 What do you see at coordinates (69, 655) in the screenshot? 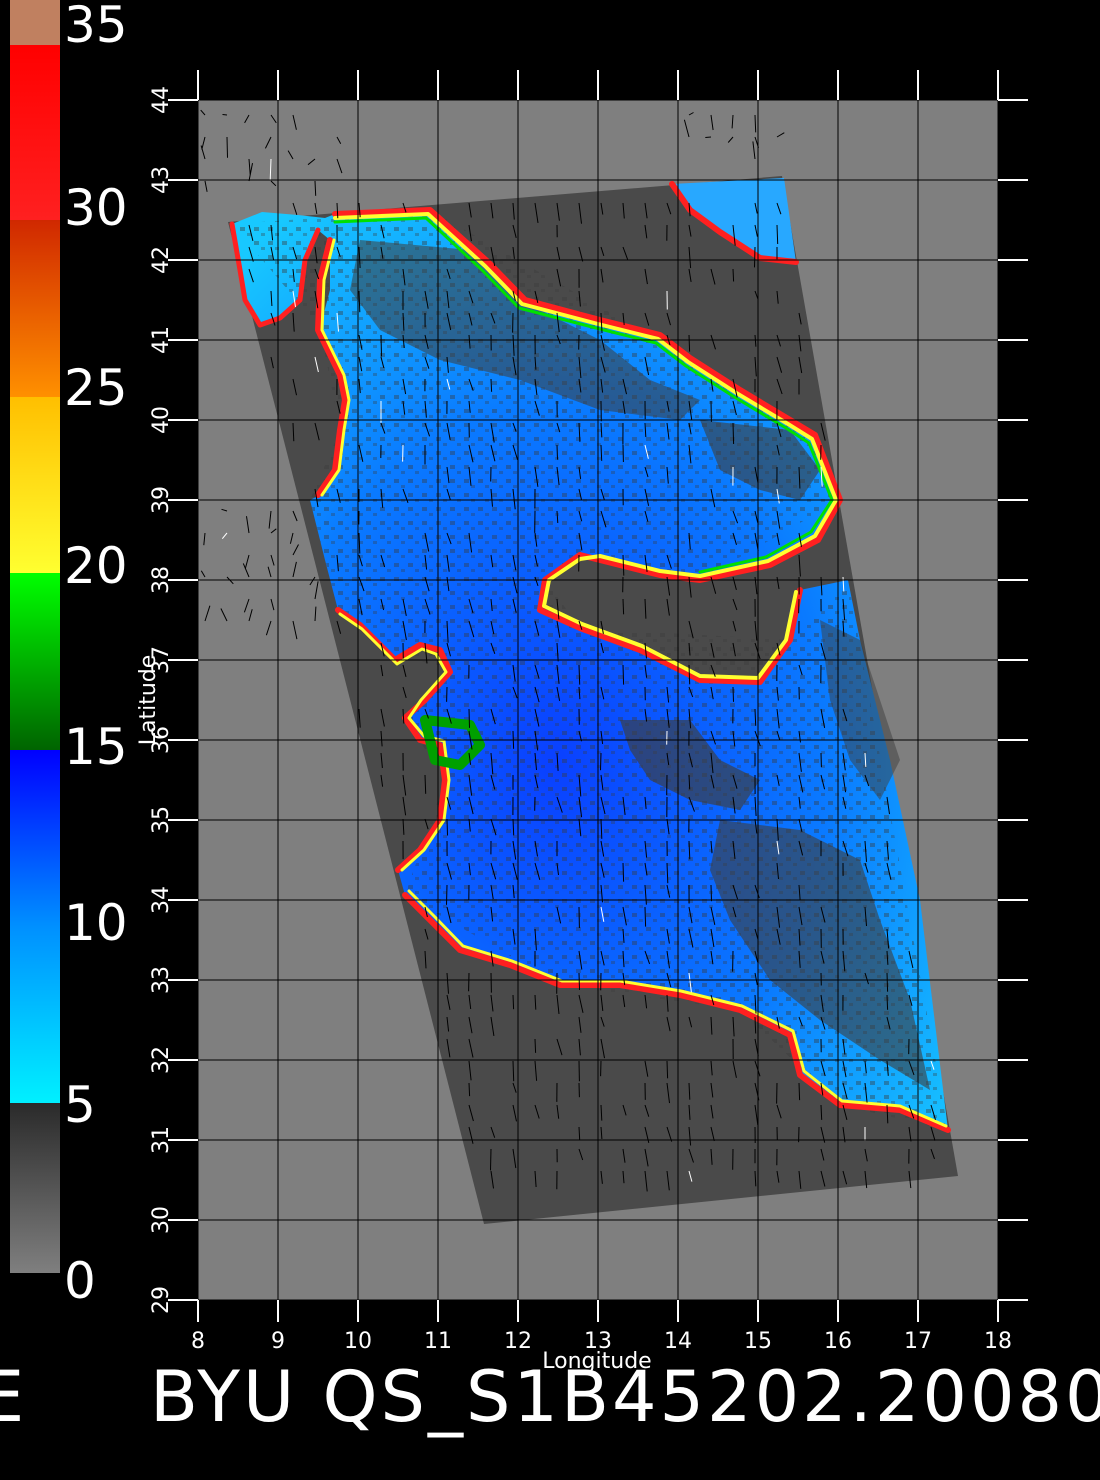
I see `colorbar: 0 5 10 15 20 25 30 35` at bounding box center [69, 655].